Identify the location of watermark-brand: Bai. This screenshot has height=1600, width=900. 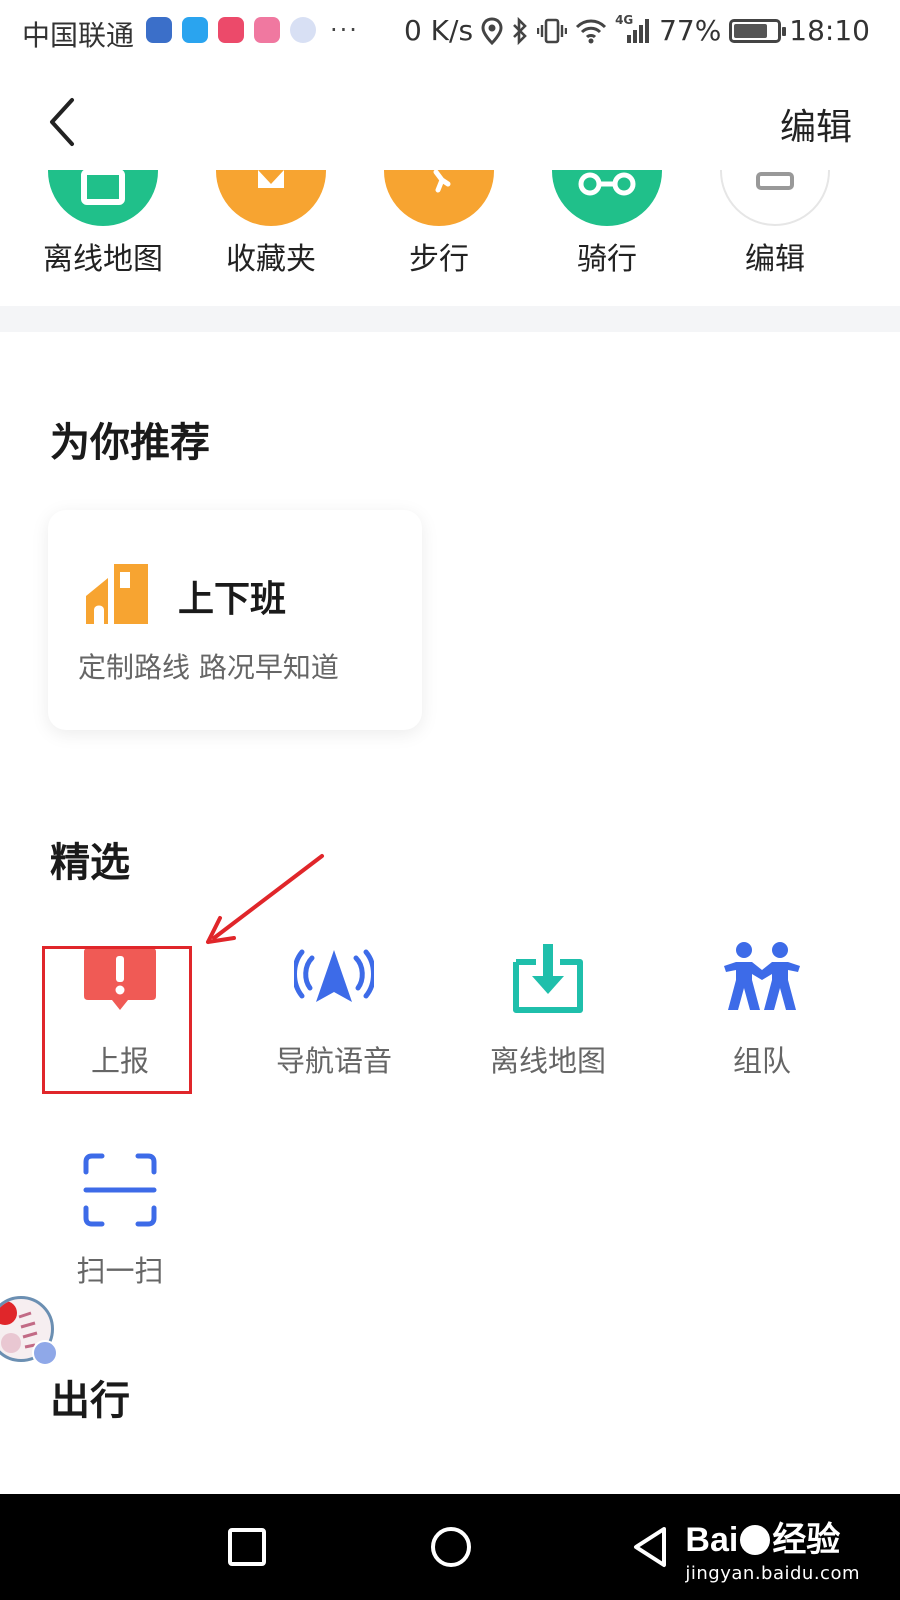
(712, 1540).